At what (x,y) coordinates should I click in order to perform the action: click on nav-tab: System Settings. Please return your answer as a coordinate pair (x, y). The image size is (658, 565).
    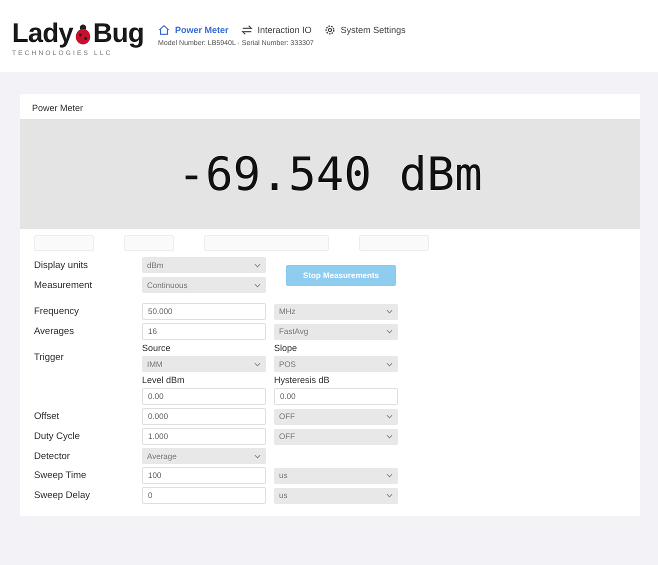
    Looking at the image, I should click on (365, 30).